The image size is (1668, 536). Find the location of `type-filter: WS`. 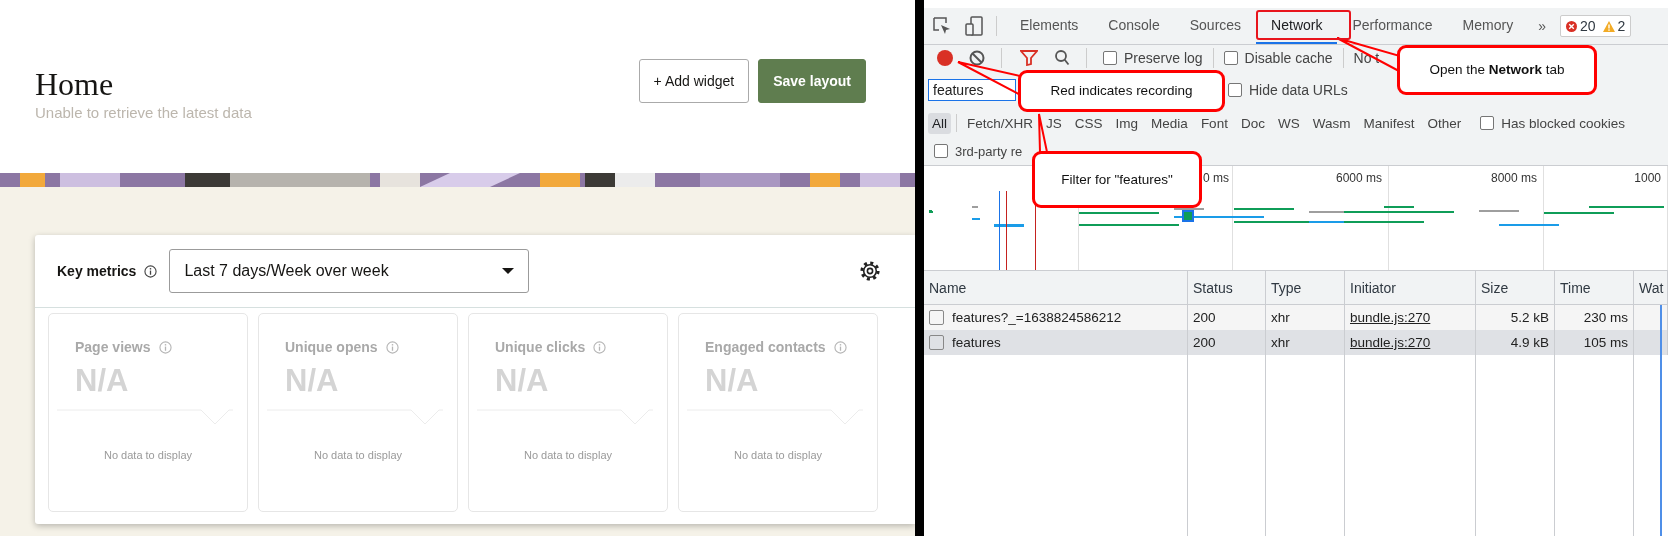

type-filter: WS is located at coordinates (1288, 123).